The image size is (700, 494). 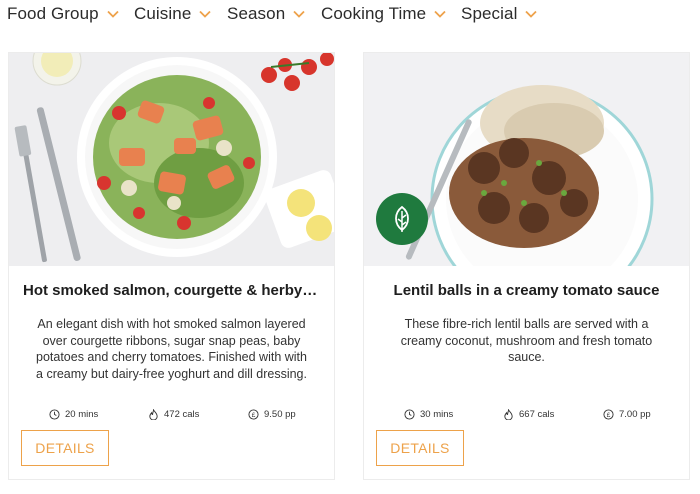 What do you see at coordinates (635, 414) in the screenshot?
I see `price-value: 7.00 pp` at bounding box center [635, 414].